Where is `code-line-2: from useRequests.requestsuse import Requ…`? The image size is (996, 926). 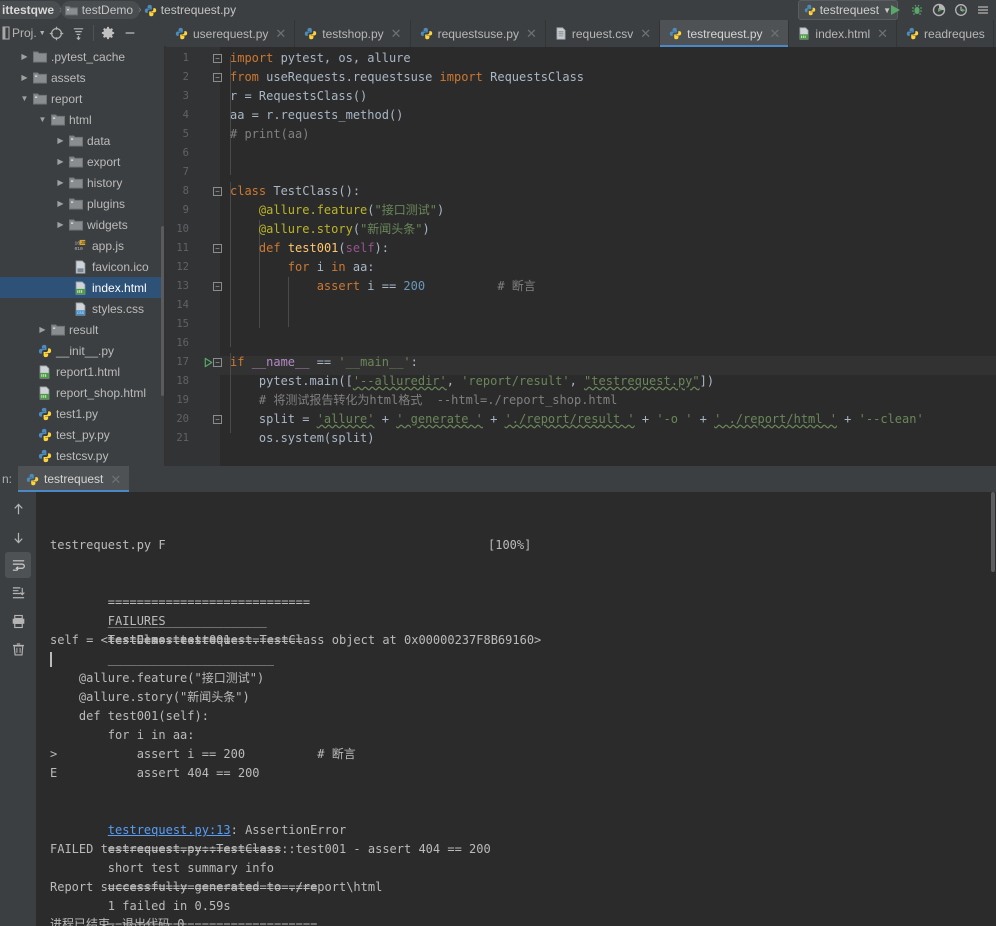 code-line-2: from useRequests.requestsuse import Requ… is located at coordinates (407, 77).